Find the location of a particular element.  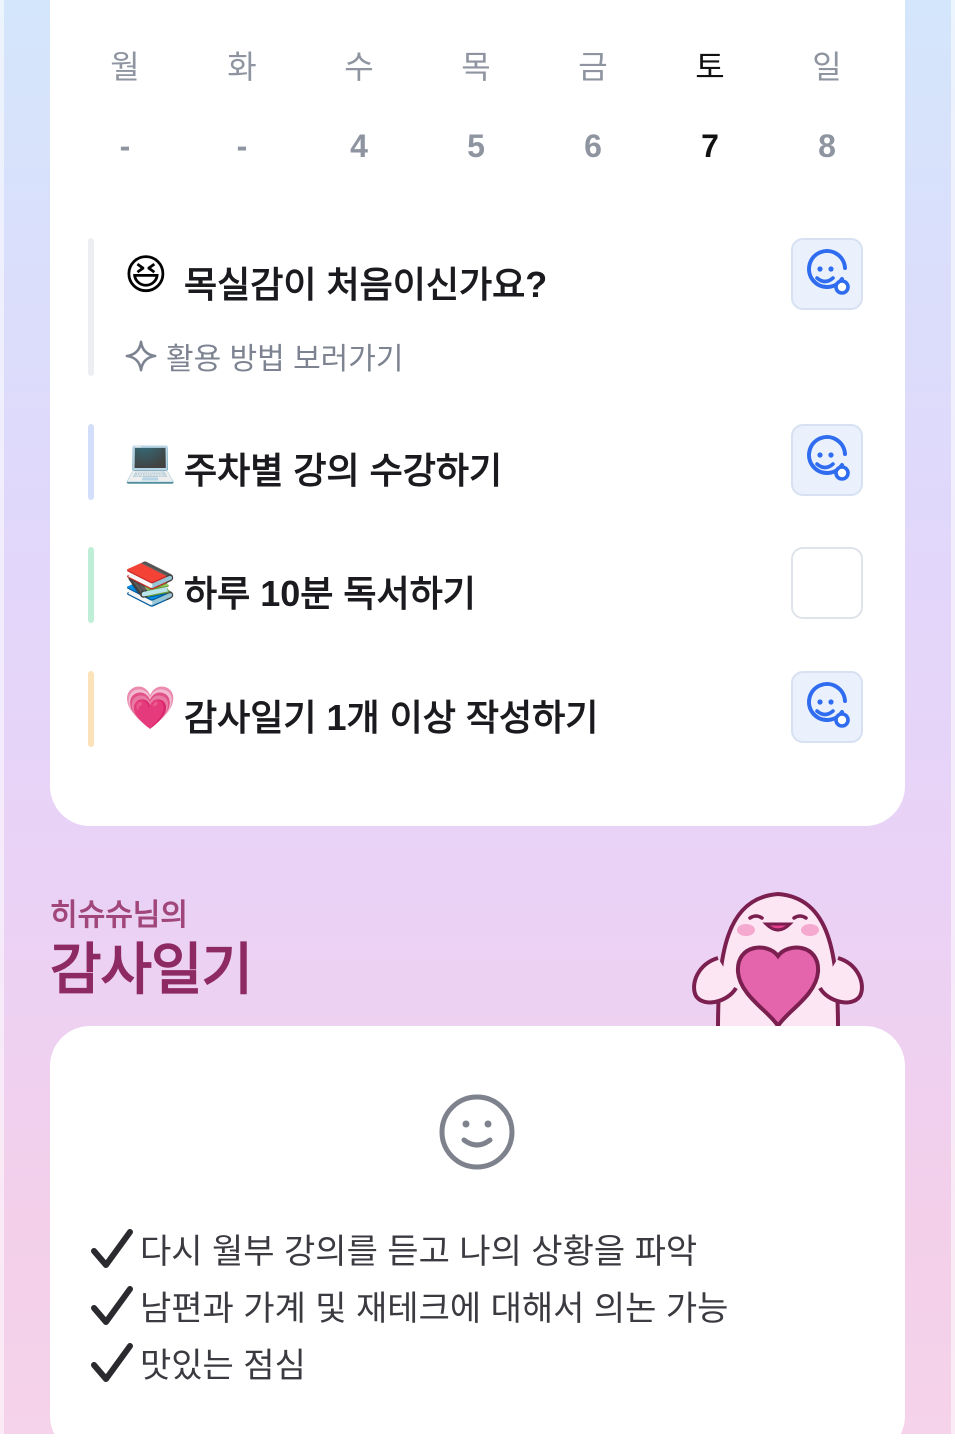

task-item: 💻 주차별 강의 수강하기 is located at coordinates (483, 462).